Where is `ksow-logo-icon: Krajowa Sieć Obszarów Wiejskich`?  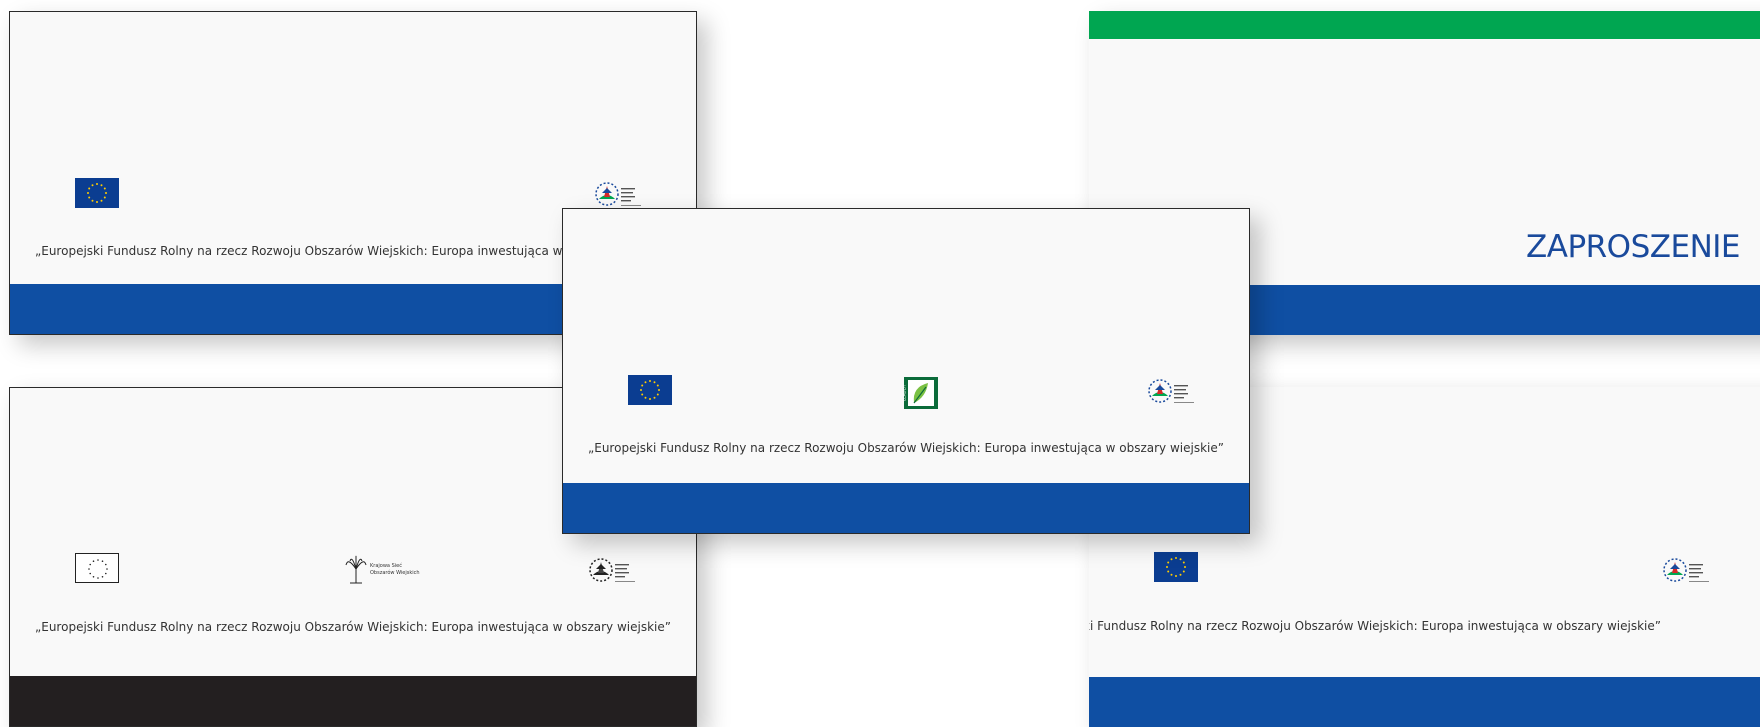 ksow-logo-icon: Krajowa Sieć Obszarów Wiejskich is located at coordinates (387, 569).